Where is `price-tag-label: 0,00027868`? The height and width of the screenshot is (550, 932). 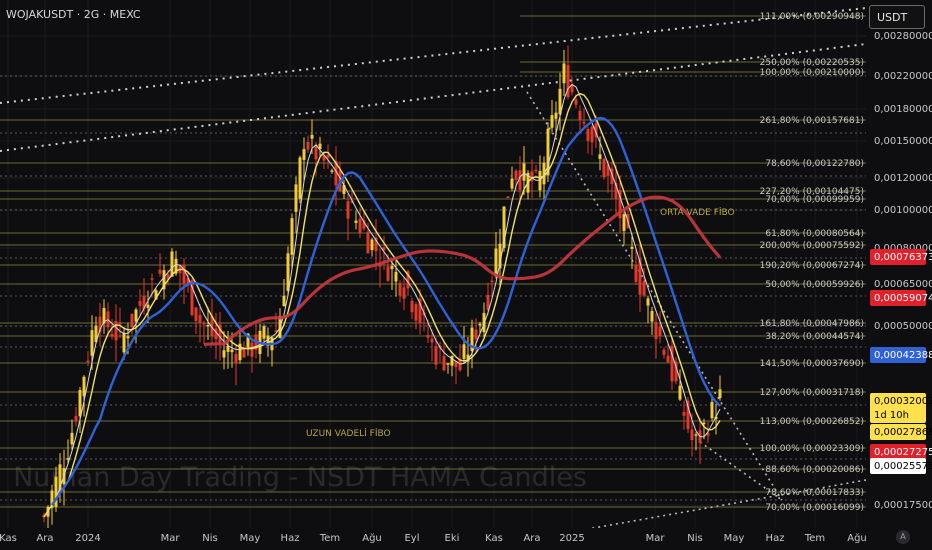 price-tag-label: 0,00027868 is located at coordinates (903, 432).